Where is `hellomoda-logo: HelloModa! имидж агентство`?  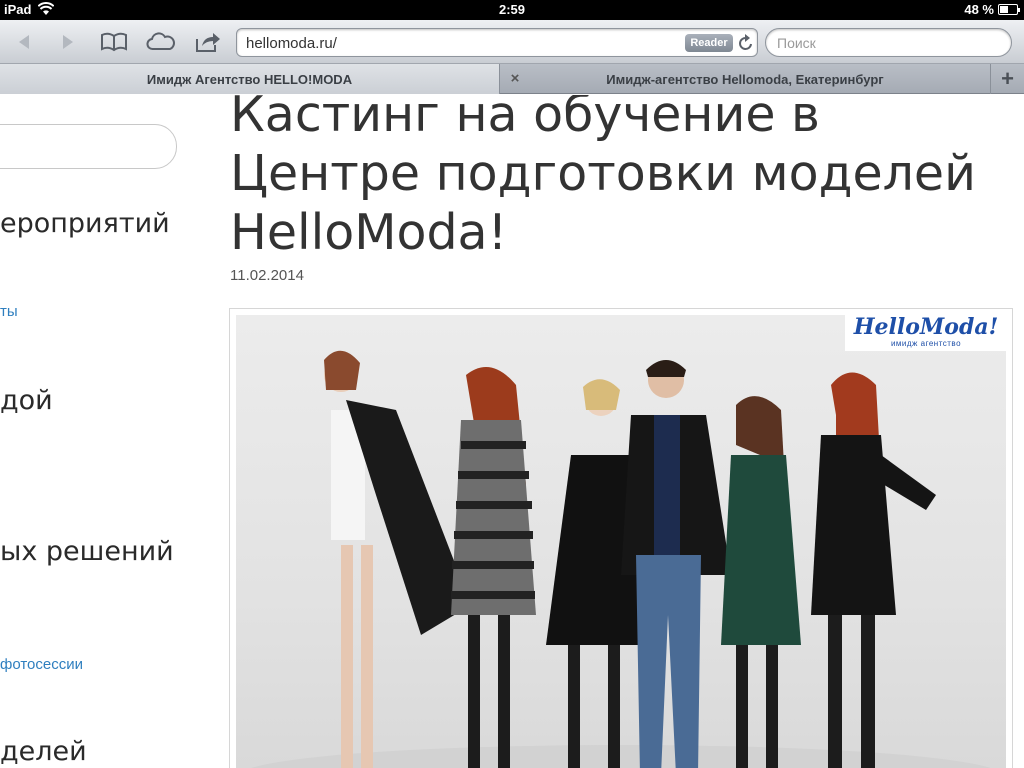
hellomoda-logo: HelloModa! имидж агентство is located at coordinates (925, 333).